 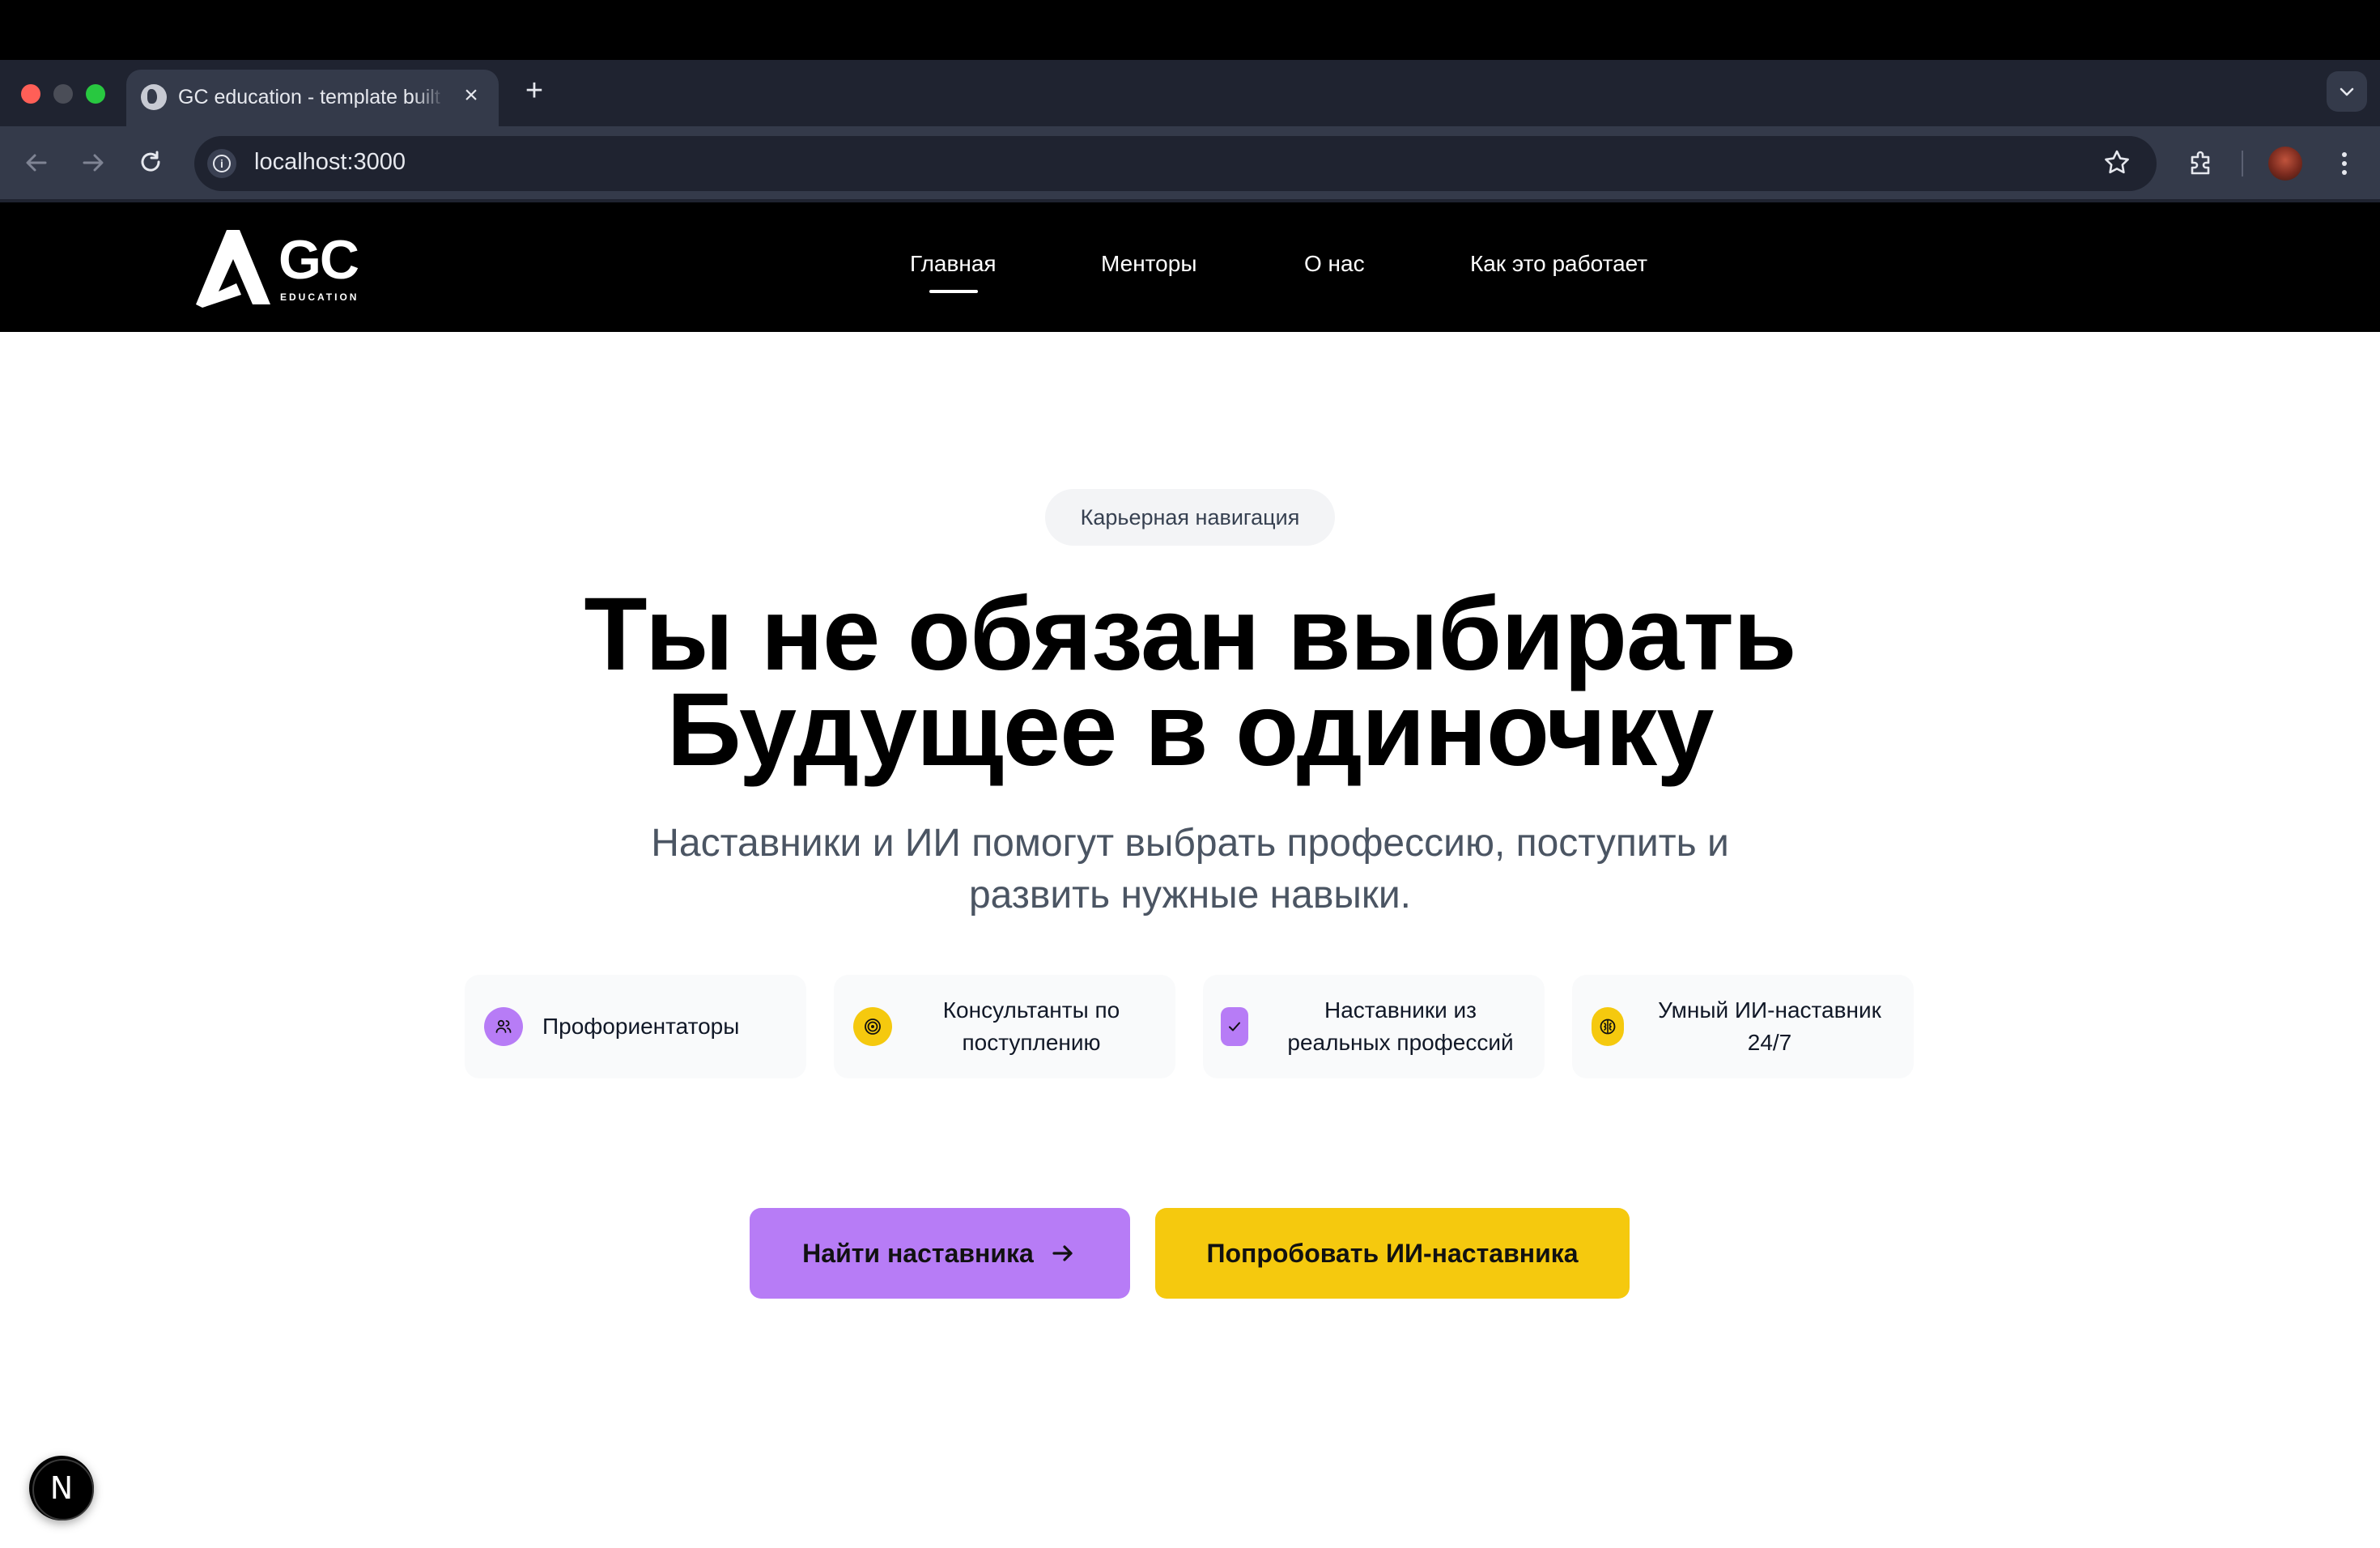 I want to click on tab-close-button: ×, so click(x=472, y=96).